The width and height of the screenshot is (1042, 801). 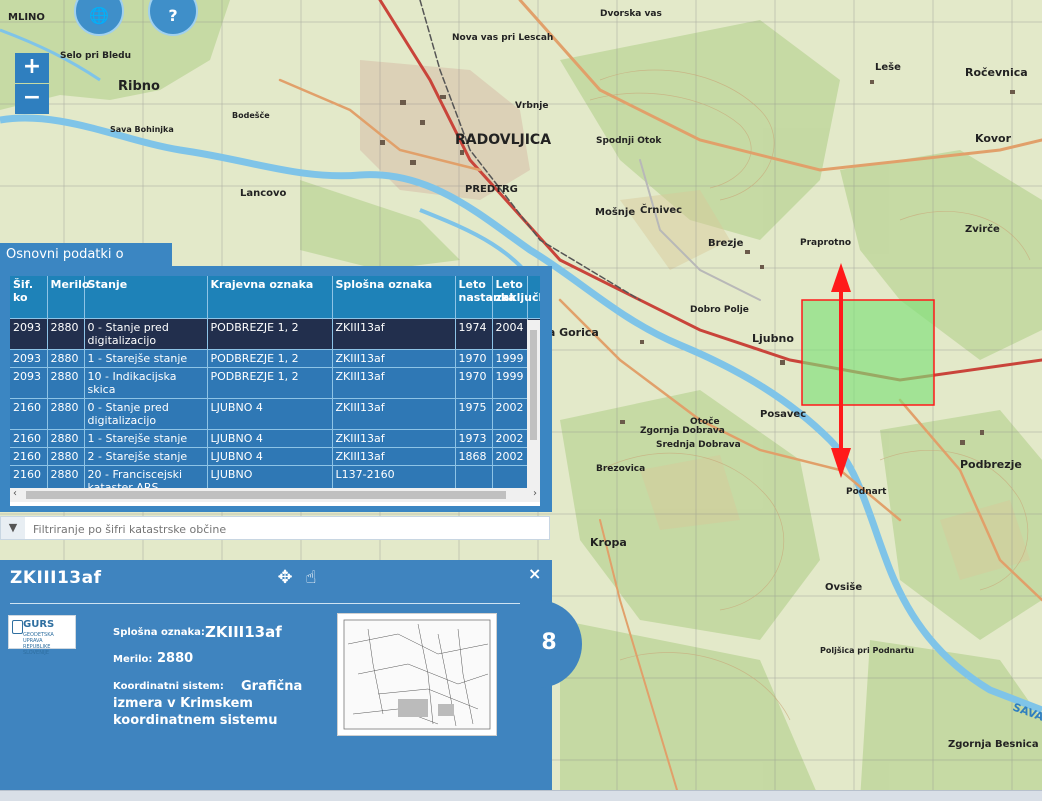 I want to click on help-icon: ?, so click(x=173, y=15).